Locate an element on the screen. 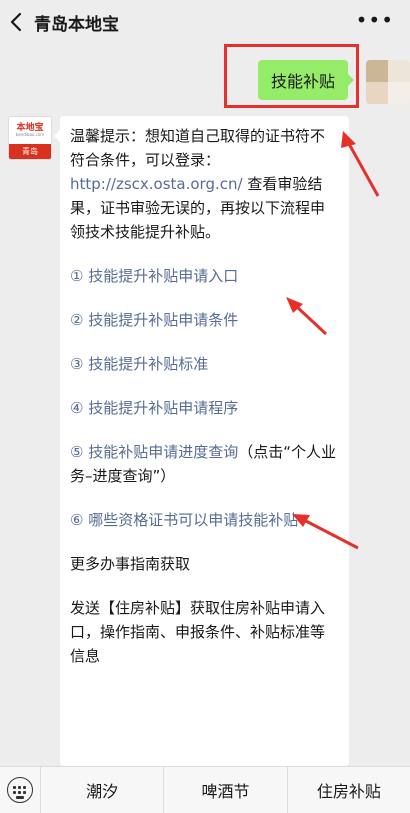  keyboard-icon is located at coordinates (20, 790).